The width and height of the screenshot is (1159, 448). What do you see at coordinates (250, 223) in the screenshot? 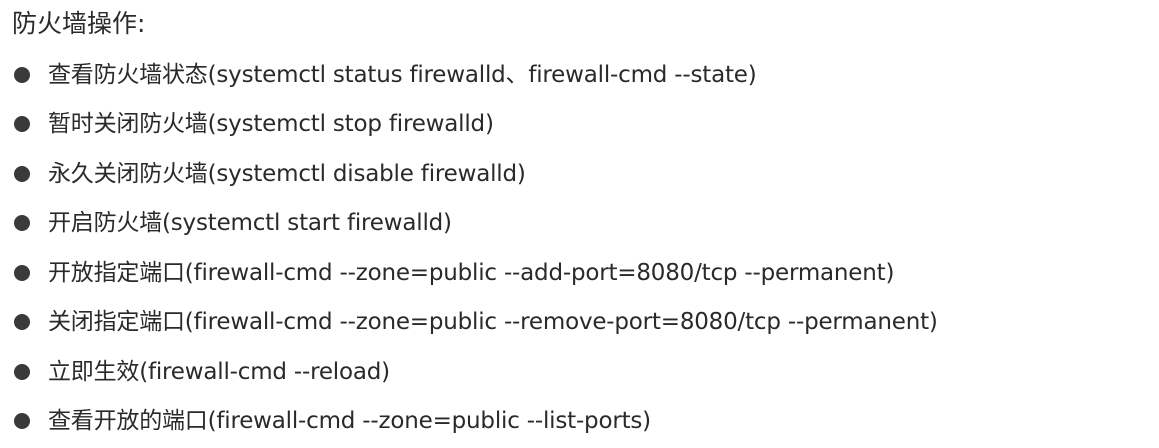
I see `list-item-text: 开启防火墙(systemctl start firewalld)` at bounding box center [250, 223].